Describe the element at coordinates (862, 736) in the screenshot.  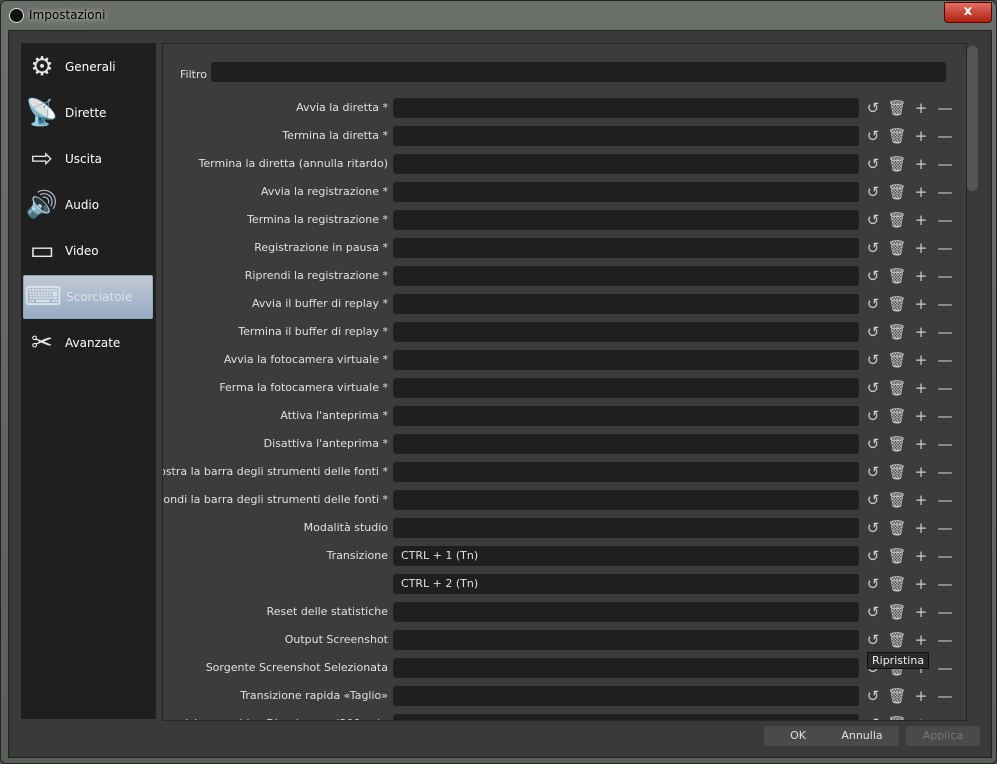
I see `cancel-button: Annulla` at that location.